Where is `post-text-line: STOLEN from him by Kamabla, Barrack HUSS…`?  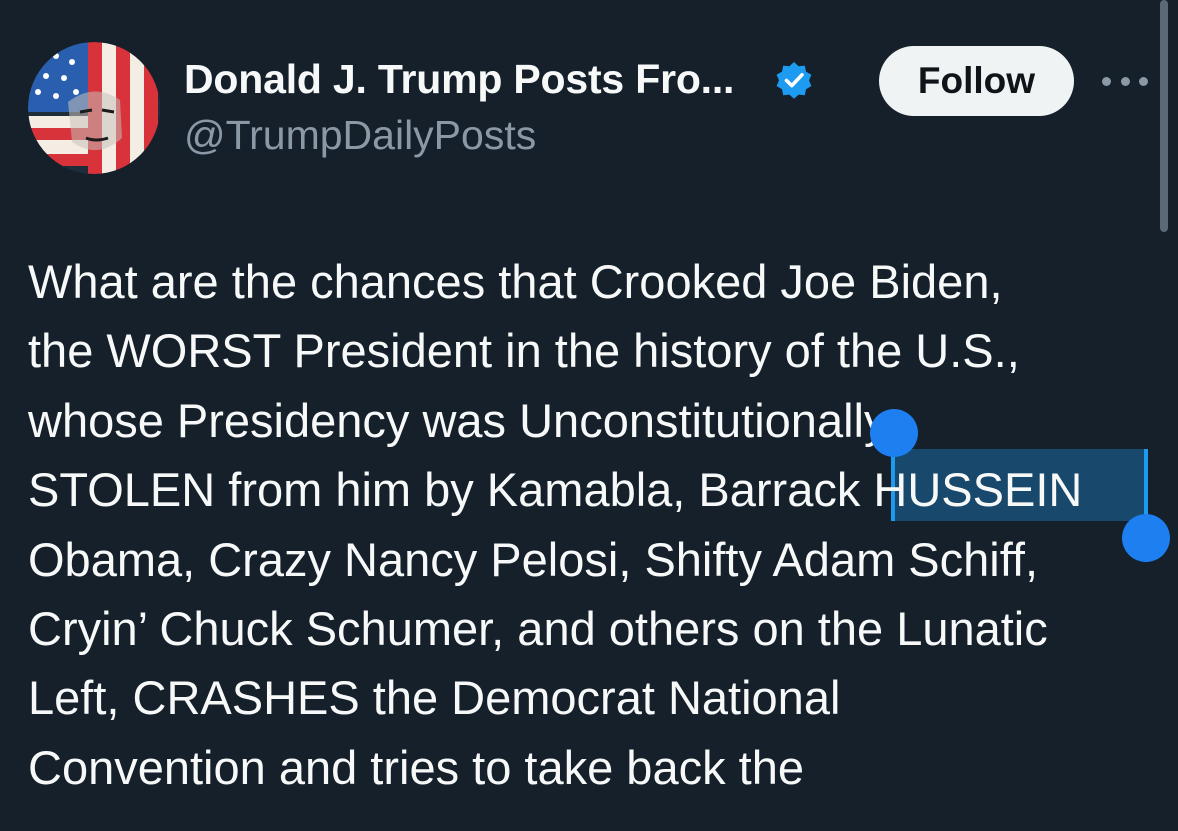
post-text-line: STOLEN from him by Kamabla, Barrack HUSS… is located at coordinates (555, 490).